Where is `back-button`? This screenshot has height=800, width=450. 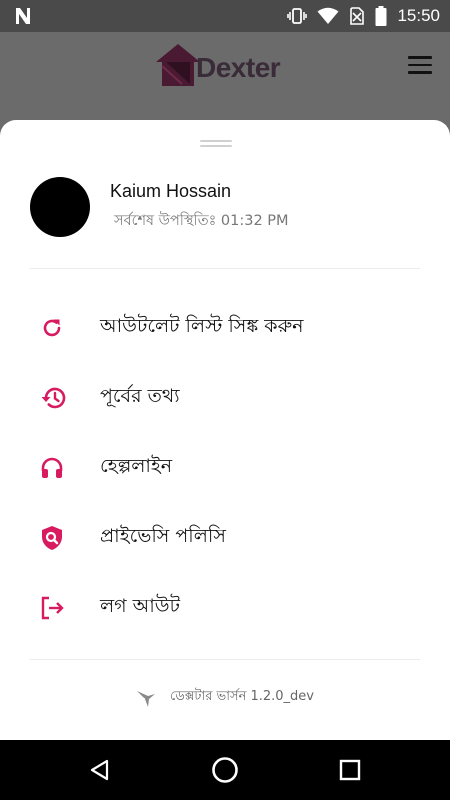
back-button is located at coordinates (100, 770).